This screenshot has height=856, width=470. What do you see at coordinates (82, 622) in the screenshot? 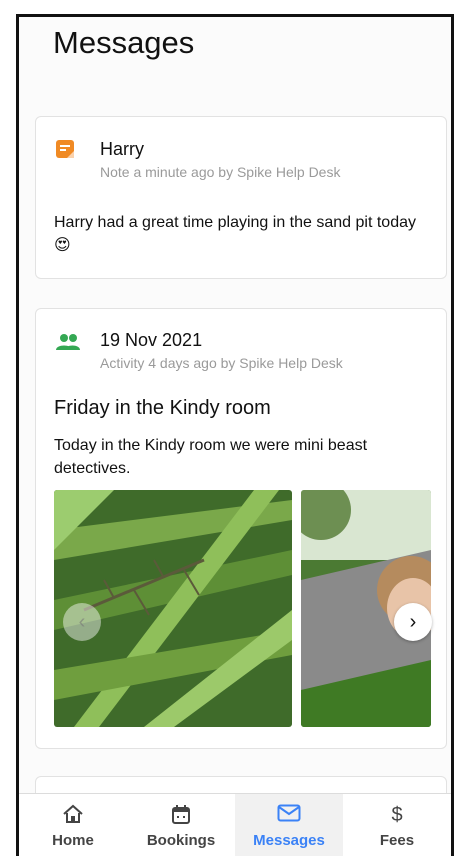
I see `carousel-prev-button: ‹` at bounding box center [82, 622].